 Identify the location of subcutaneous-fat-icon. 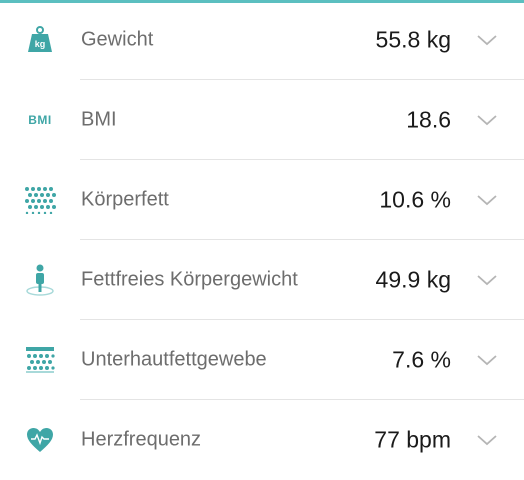
(40, 360).